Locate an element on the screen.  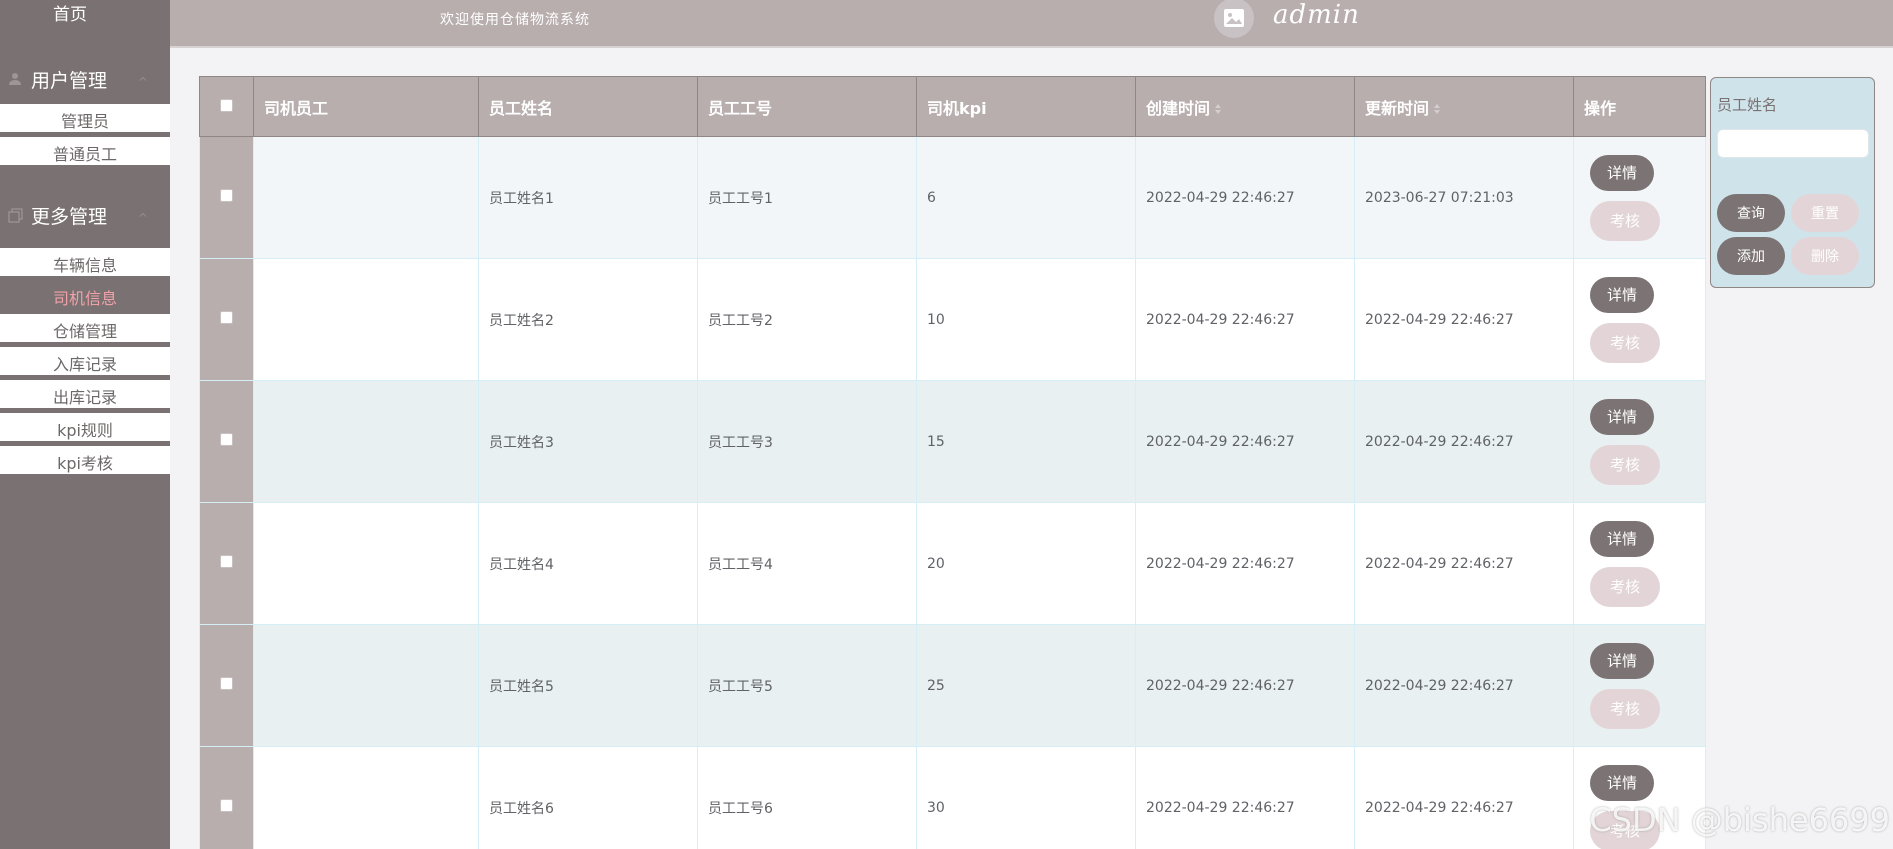
col-created-time: 创建时间 is located at coordinates (1245, 106).